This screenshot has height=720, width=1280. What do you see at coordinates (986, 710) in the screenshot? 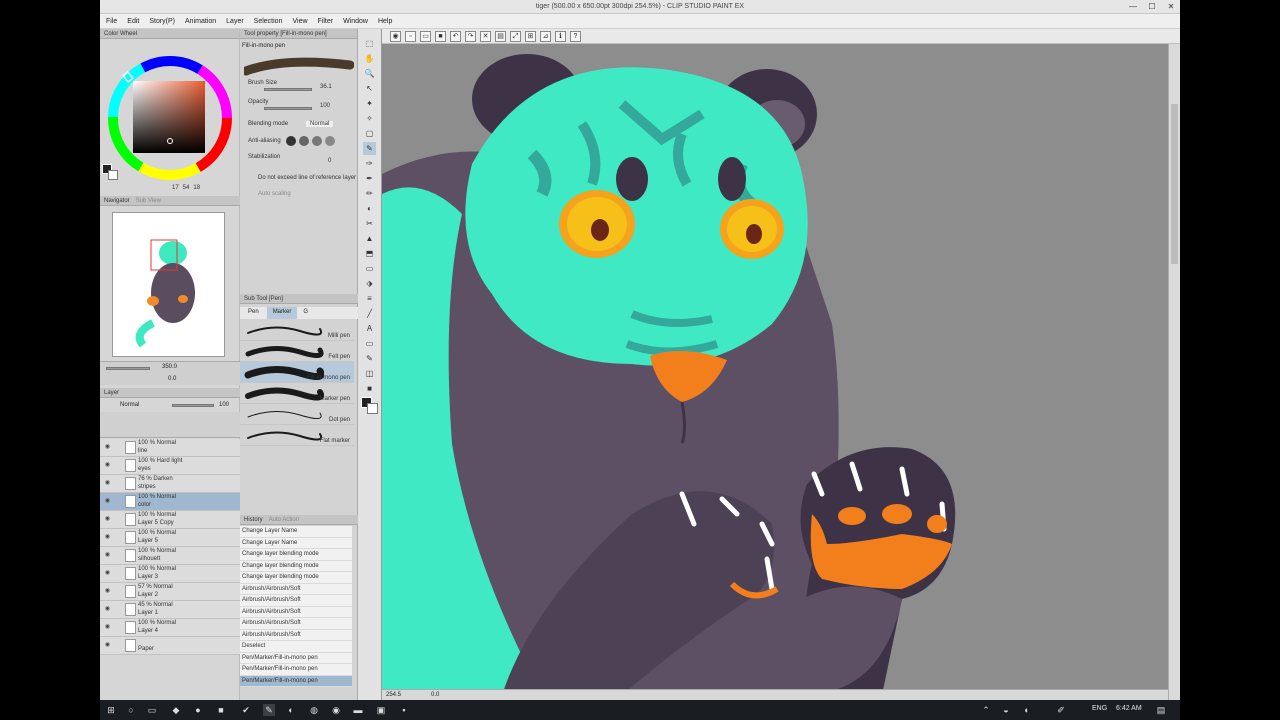
I see `tray-chevron-icon: ⌃` at bounding box center [986, 710].